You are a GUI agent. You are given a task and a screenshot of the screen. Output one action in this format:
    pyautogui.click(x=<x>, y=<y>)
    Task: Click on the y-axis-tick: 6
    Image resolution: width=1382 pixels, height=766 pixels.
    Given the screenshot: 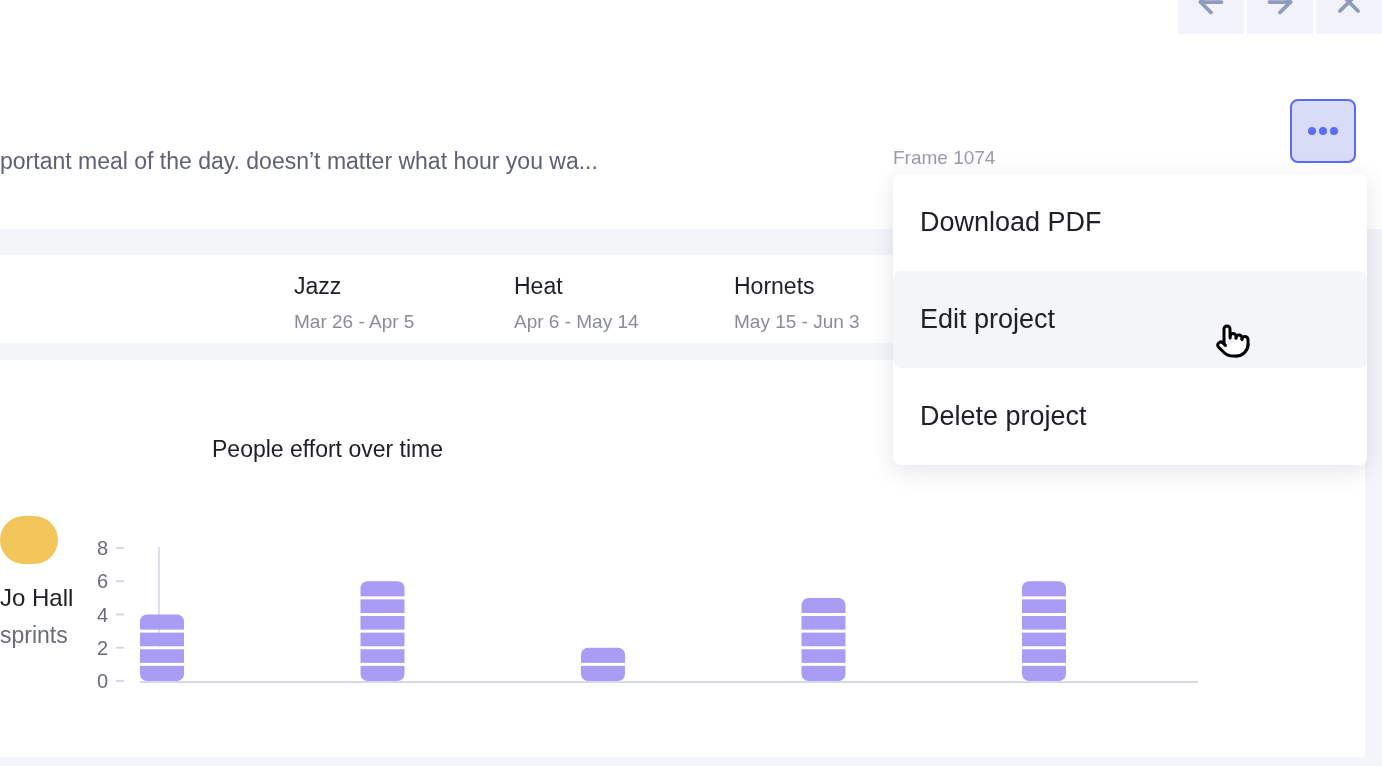 What is the action you would take?
    pyautogui.click(x=110, y=580)
    